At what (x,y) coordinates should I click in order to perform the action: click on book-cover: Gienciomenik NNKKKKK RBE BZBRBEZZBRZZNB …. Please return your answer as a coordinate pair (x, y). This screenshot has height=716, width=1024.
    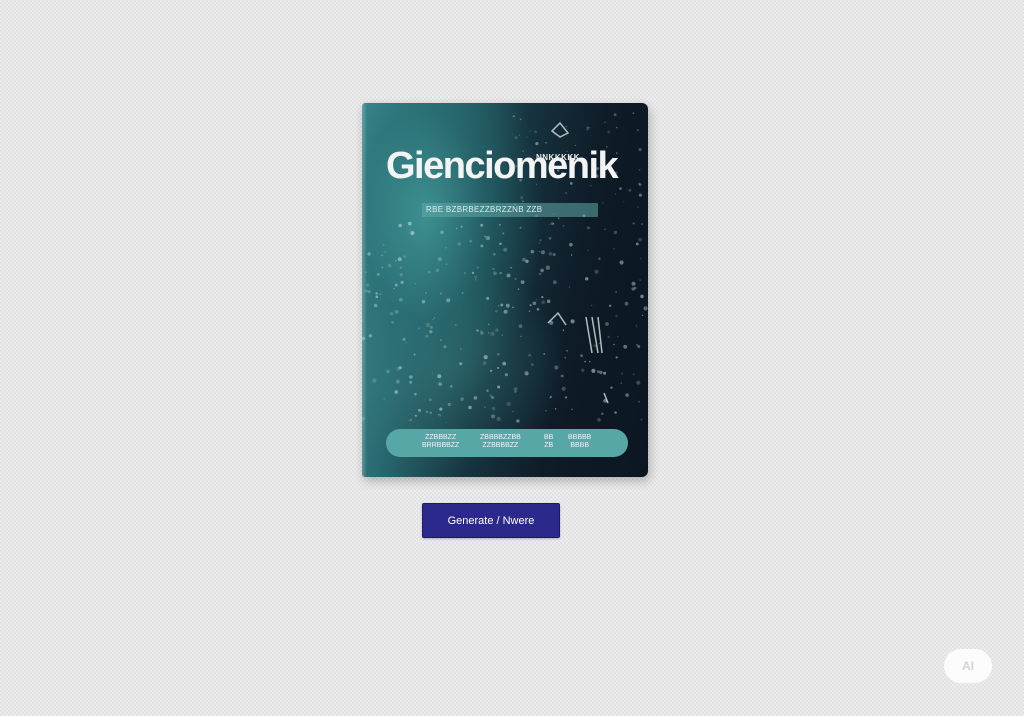
    Looking at the image, I should click on (505, 290).